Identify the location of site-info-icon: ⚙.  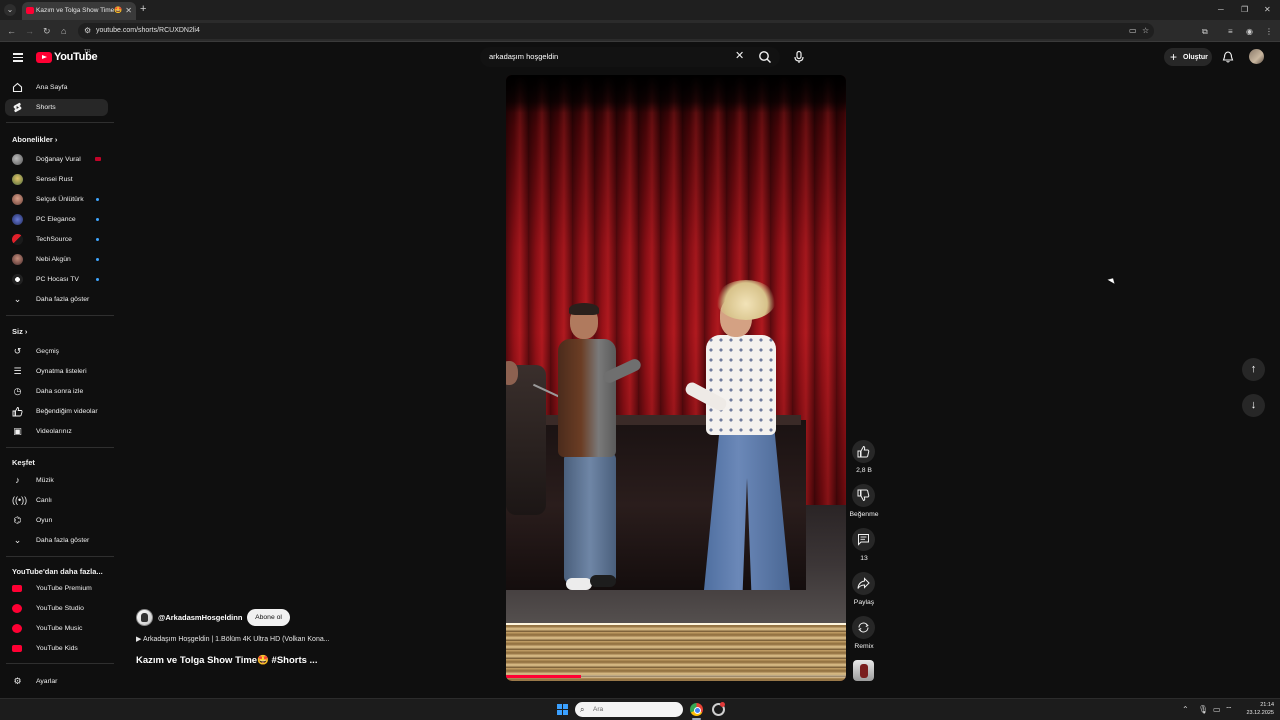
(87, 31).